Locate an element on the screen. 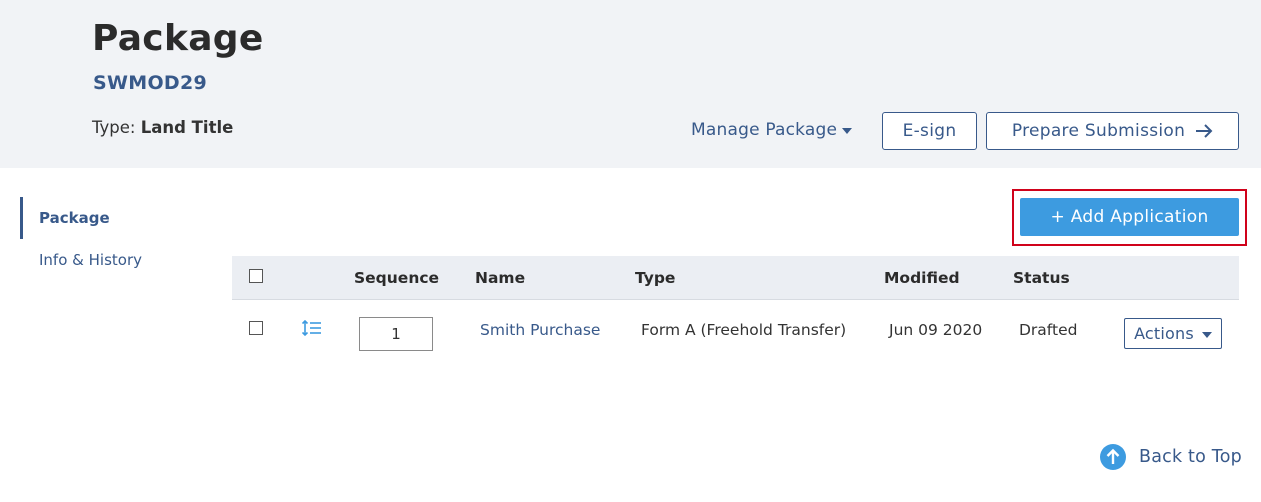 The width and height of the screenshot is (1261, 502). application-type: Form A (Freehold Transfer) is located at coordinates (744, 330).